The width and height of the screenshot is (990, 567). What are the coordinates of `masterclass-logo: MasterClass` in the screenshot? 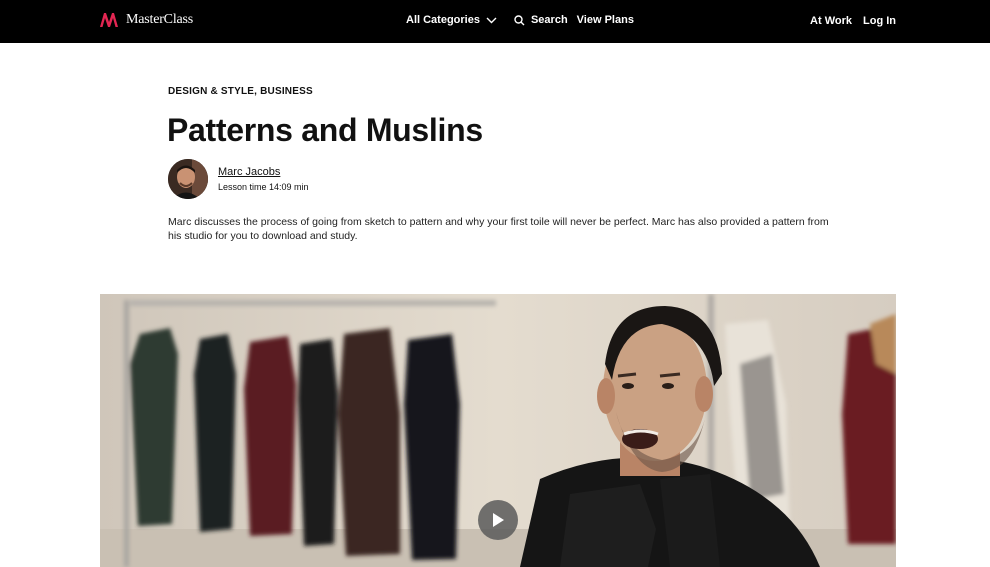 It's located at (146, 20).